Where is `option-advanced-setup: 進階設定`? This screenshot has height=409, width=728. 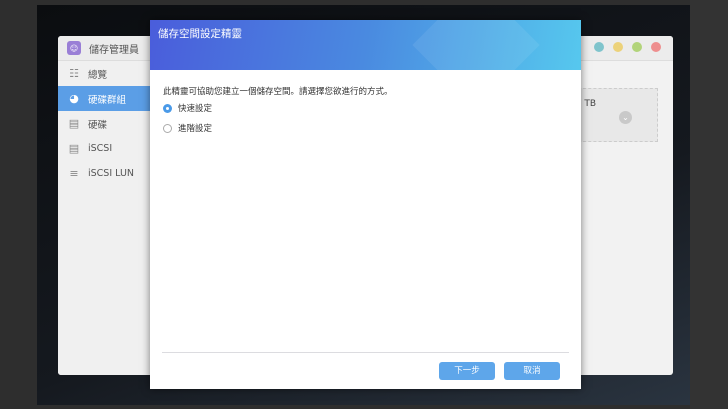
option-advanced-setup: 進階設定 is located at coordinates (187, 128).